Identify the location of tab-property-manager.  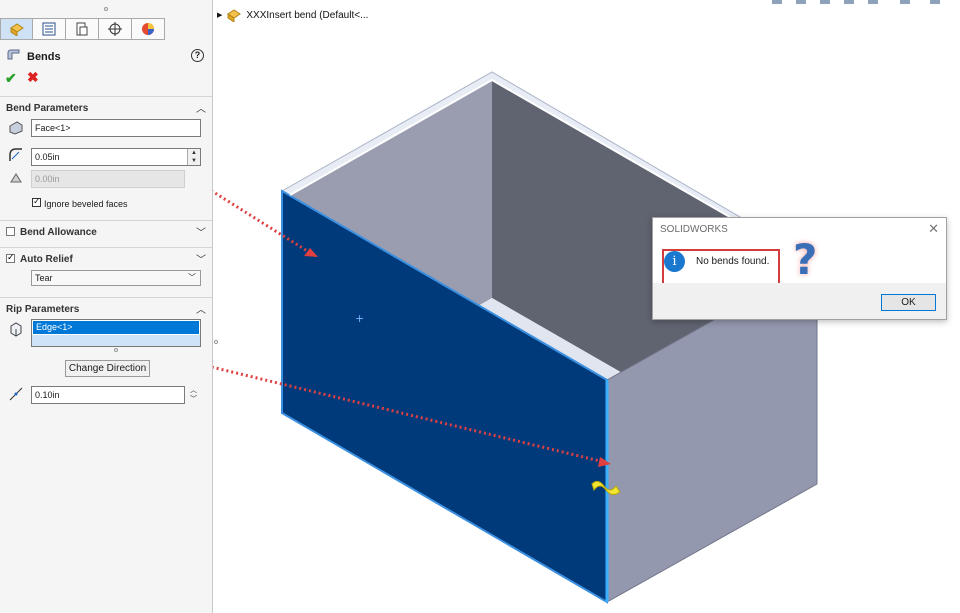
(49, 29).